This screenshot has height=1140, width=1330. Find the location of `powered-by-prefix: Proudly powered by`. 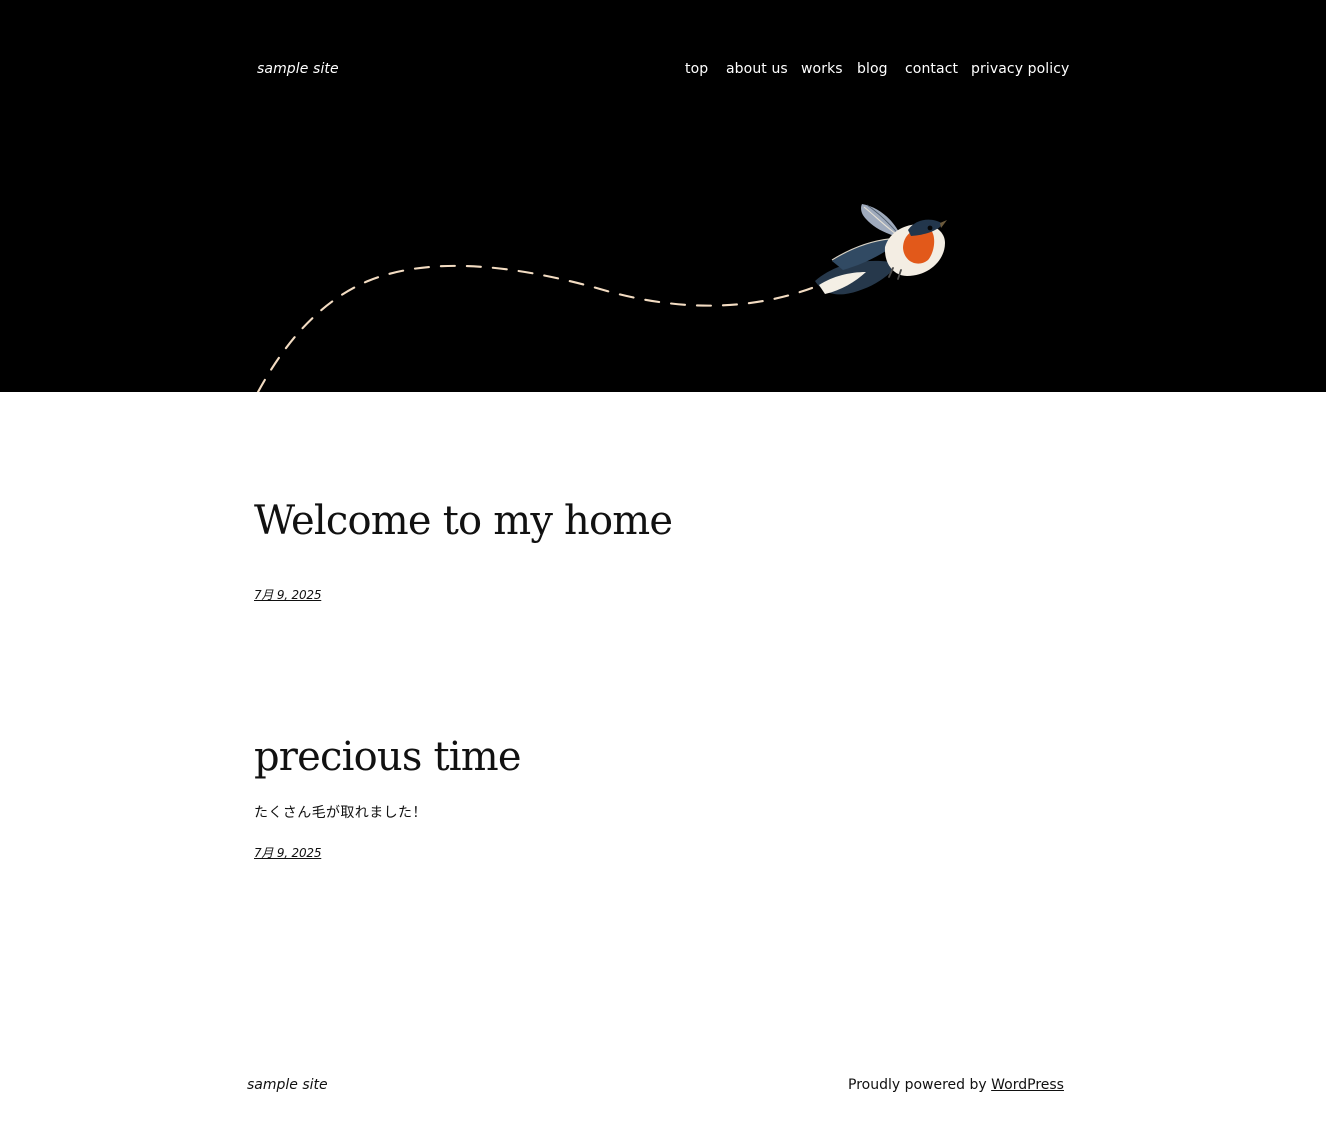

powered-by-prefix: Proudly powered by is located at coordinates (920, 1085).